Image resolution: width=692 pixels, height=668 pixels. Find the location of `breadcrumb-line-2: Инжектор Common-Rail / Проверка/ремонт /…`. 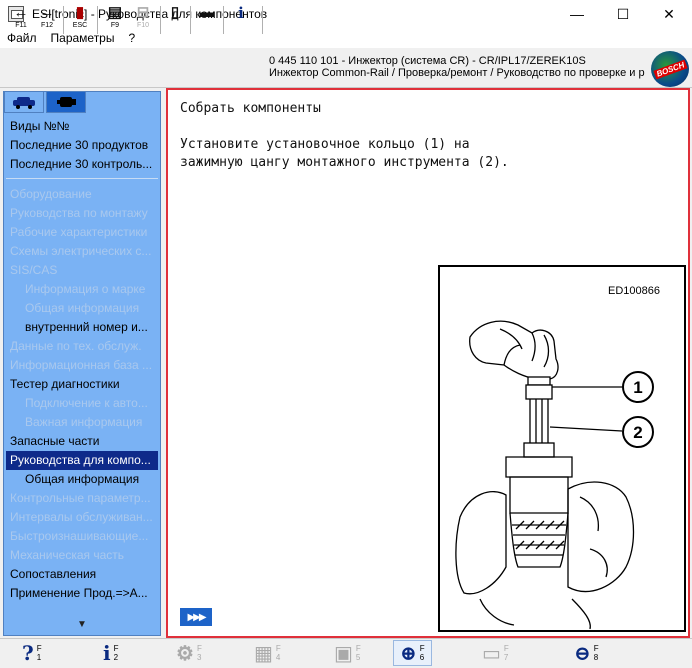

breadcrumb-line-2: Инжектор Common-Rail / Проверка/ремонт /… is located at coordinates (457, 73).